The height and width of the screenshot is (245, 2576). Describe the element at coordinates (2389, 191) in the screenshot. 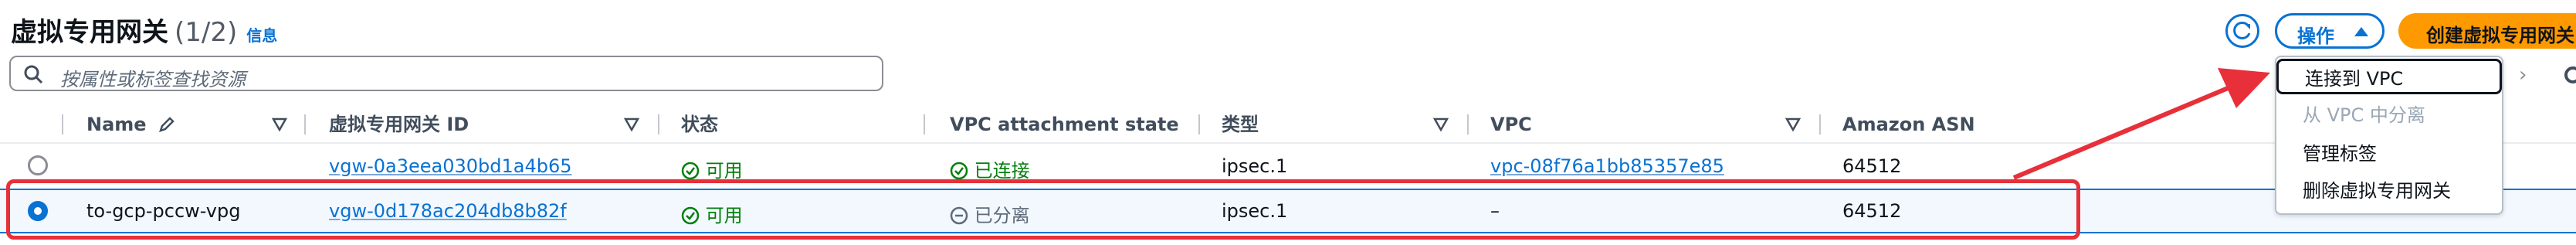

I see `menu-item-delete-gateway: 删除虚拟专用网关` at that location.